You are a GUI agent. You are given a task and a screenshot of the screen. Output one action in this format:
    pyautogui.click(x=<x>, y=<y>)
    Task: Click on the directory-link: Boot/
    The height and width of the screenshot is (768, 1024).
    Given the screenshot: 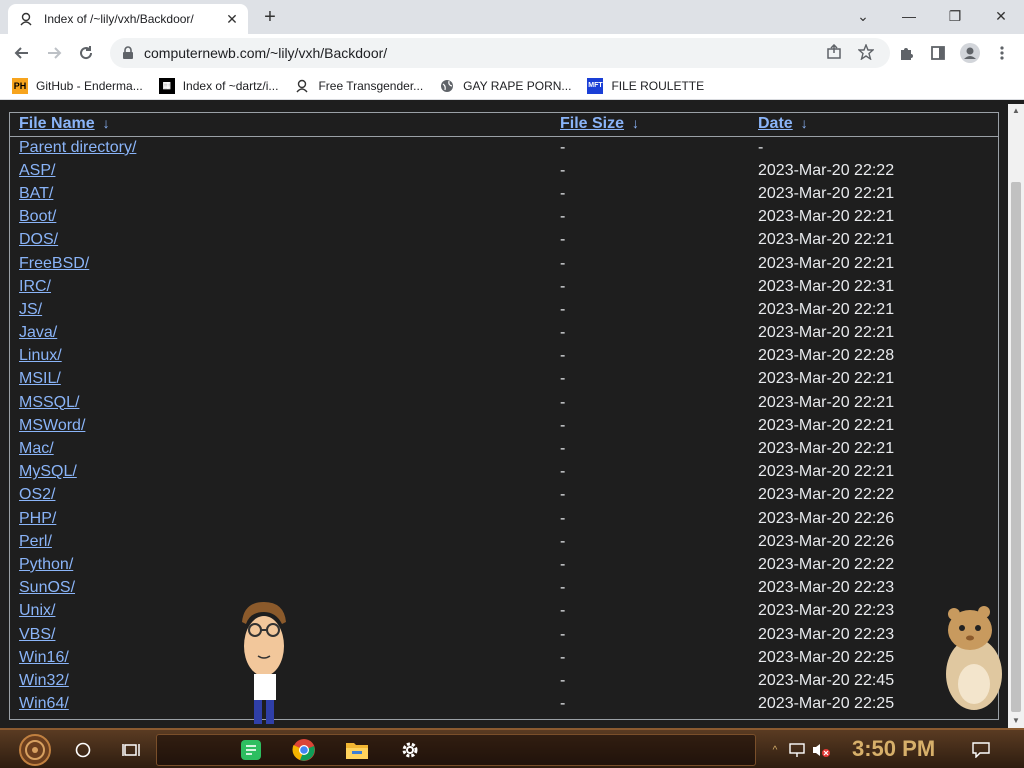 What is the action you would take?
    pyautogui.click(x=37, y=216)
    